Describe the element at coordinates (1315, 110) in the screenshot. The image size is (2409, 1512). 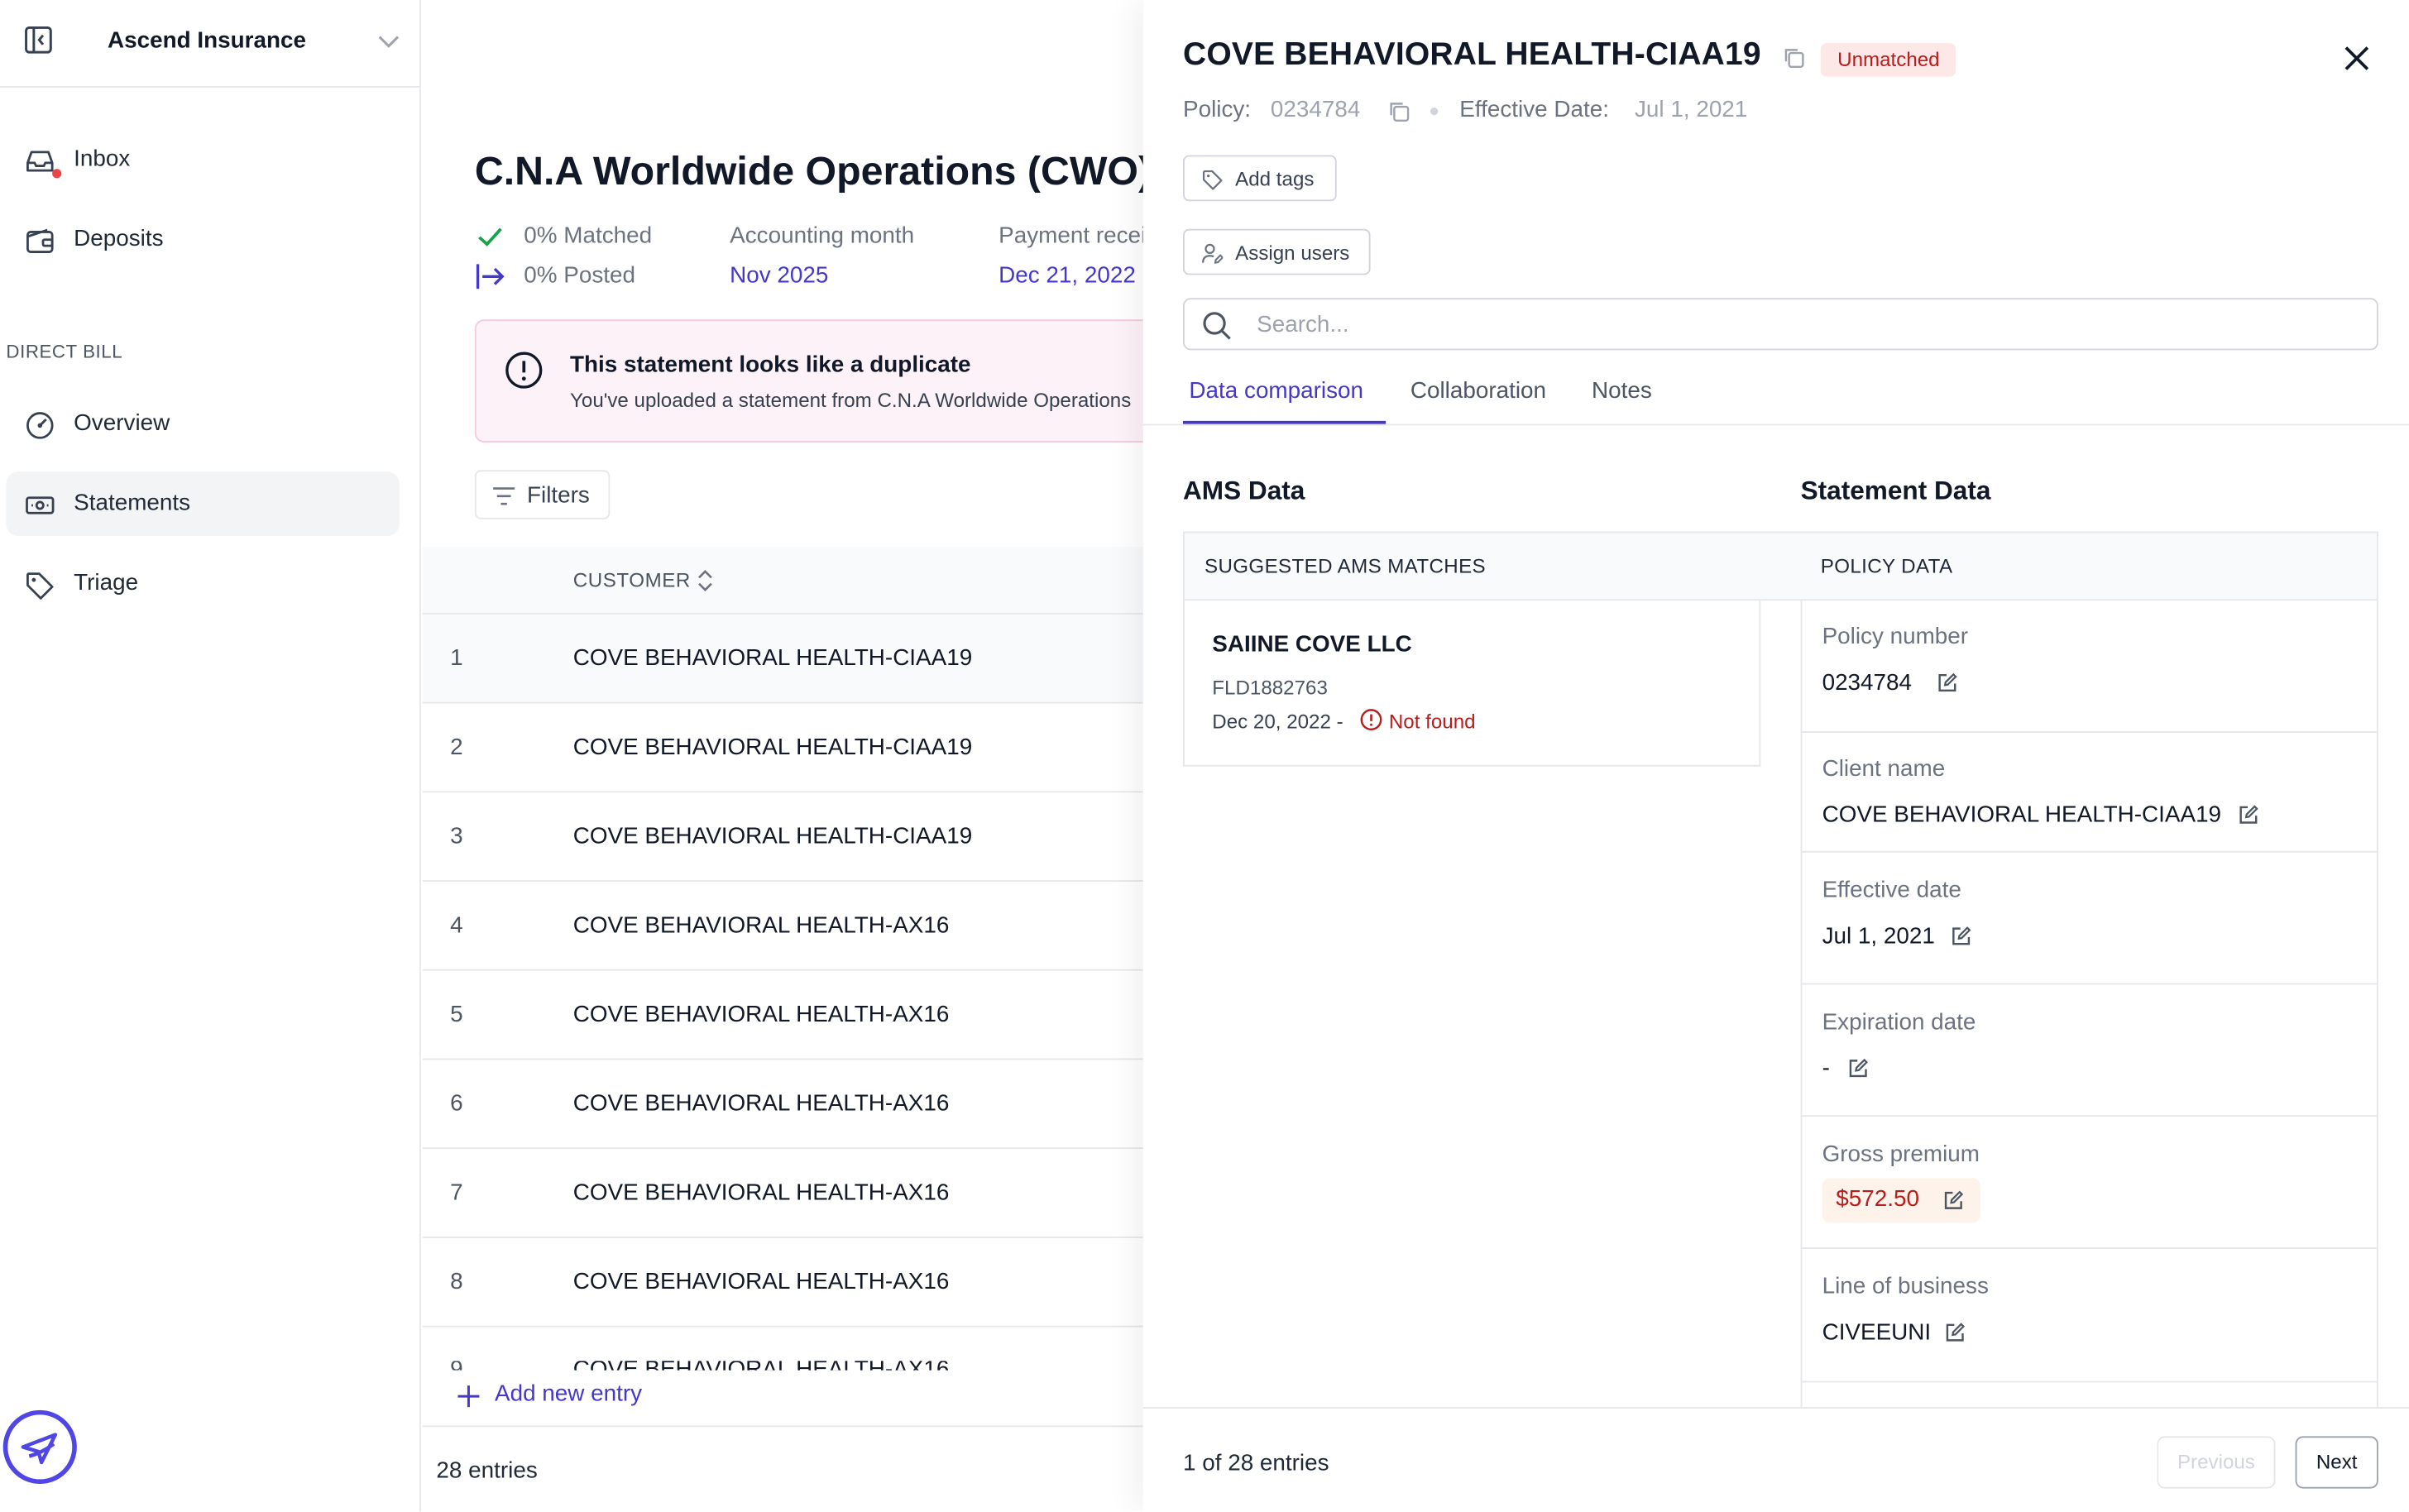
I see `policy-value: 0234784` at that location.